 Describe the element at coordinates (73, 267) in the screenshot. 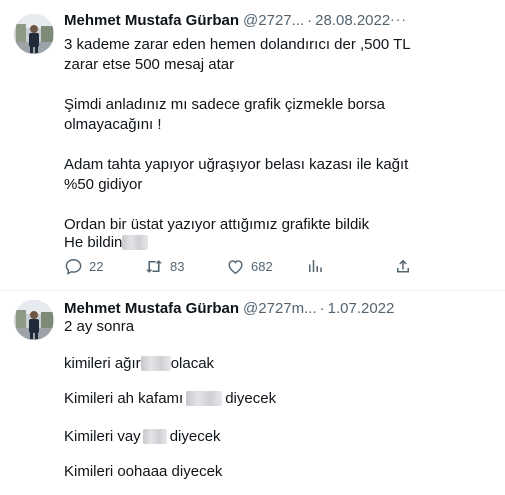

I see `reply-icon` at that location.